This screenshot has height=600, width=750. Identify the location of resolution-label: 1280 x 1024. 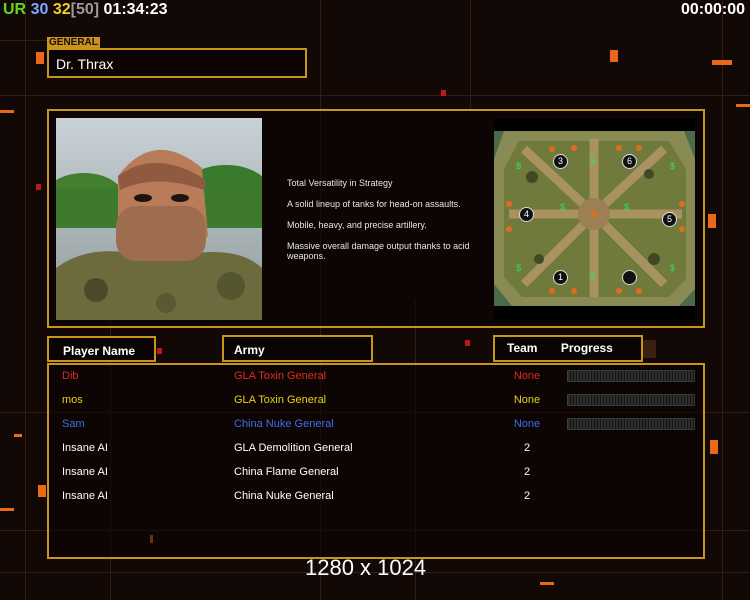
(366, 567).